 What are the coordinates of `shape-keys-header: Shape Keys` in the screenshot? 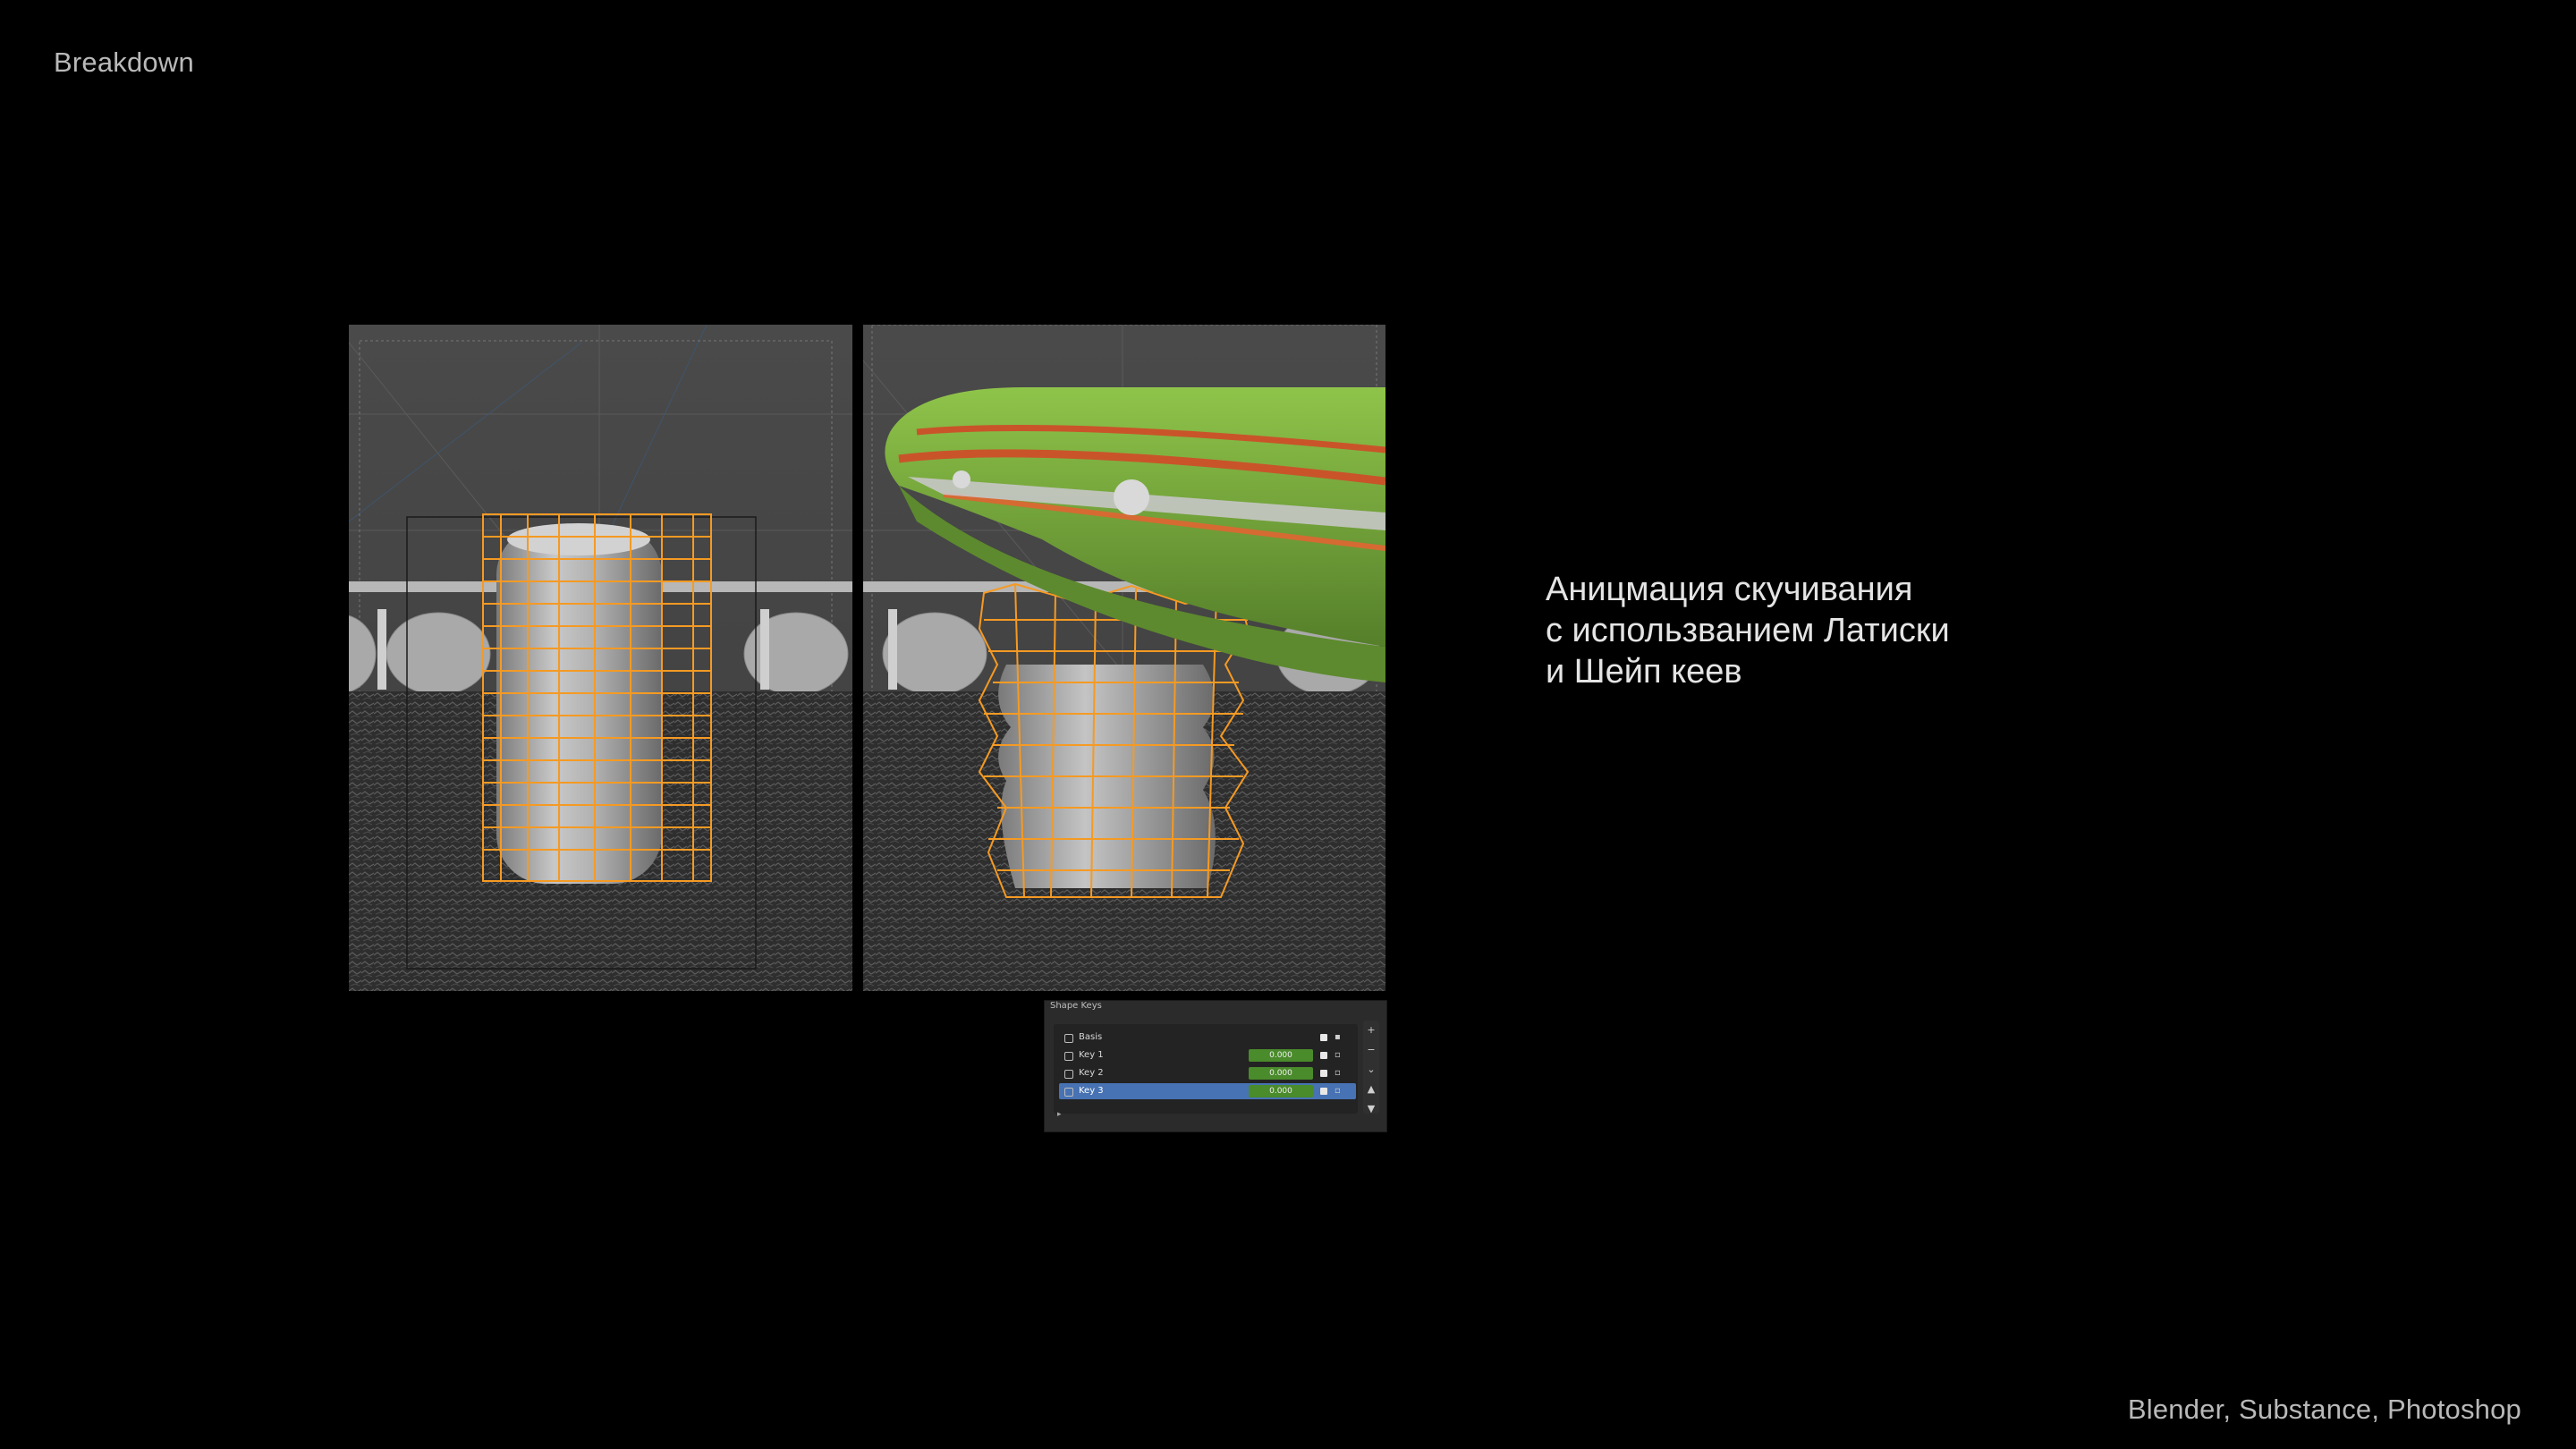 It's located at (1076, 1007).